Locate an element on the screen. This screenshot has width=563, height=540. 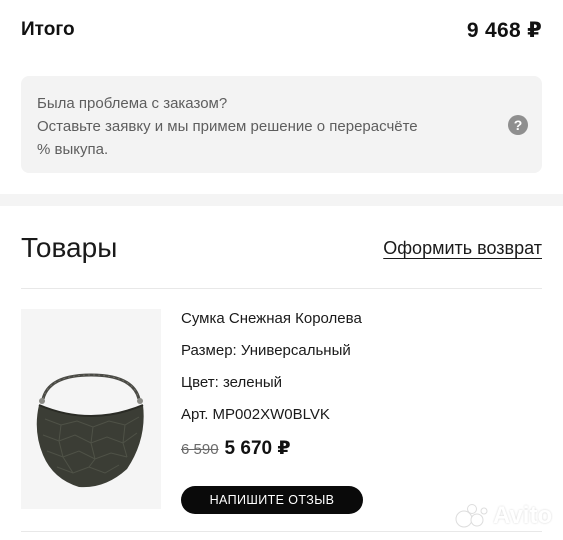
total-label: Итого is located at coordinates (48, 29).